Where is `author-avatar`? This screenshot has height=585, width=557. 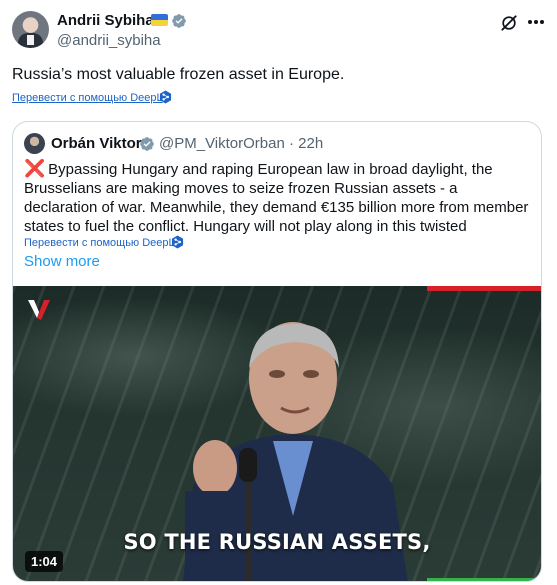
author-avatar is located at coordinates (30, 29).